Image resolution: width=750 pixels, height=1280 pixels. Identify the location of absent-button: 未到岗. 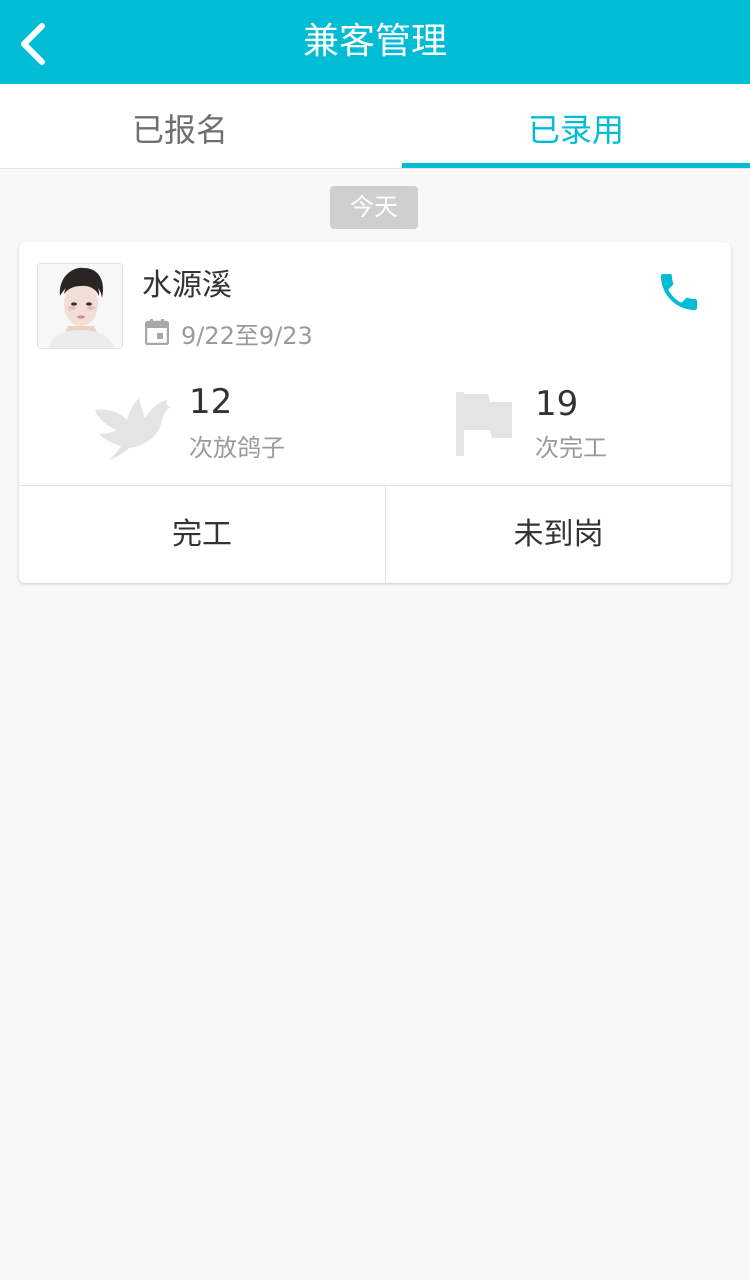
(558, 534).